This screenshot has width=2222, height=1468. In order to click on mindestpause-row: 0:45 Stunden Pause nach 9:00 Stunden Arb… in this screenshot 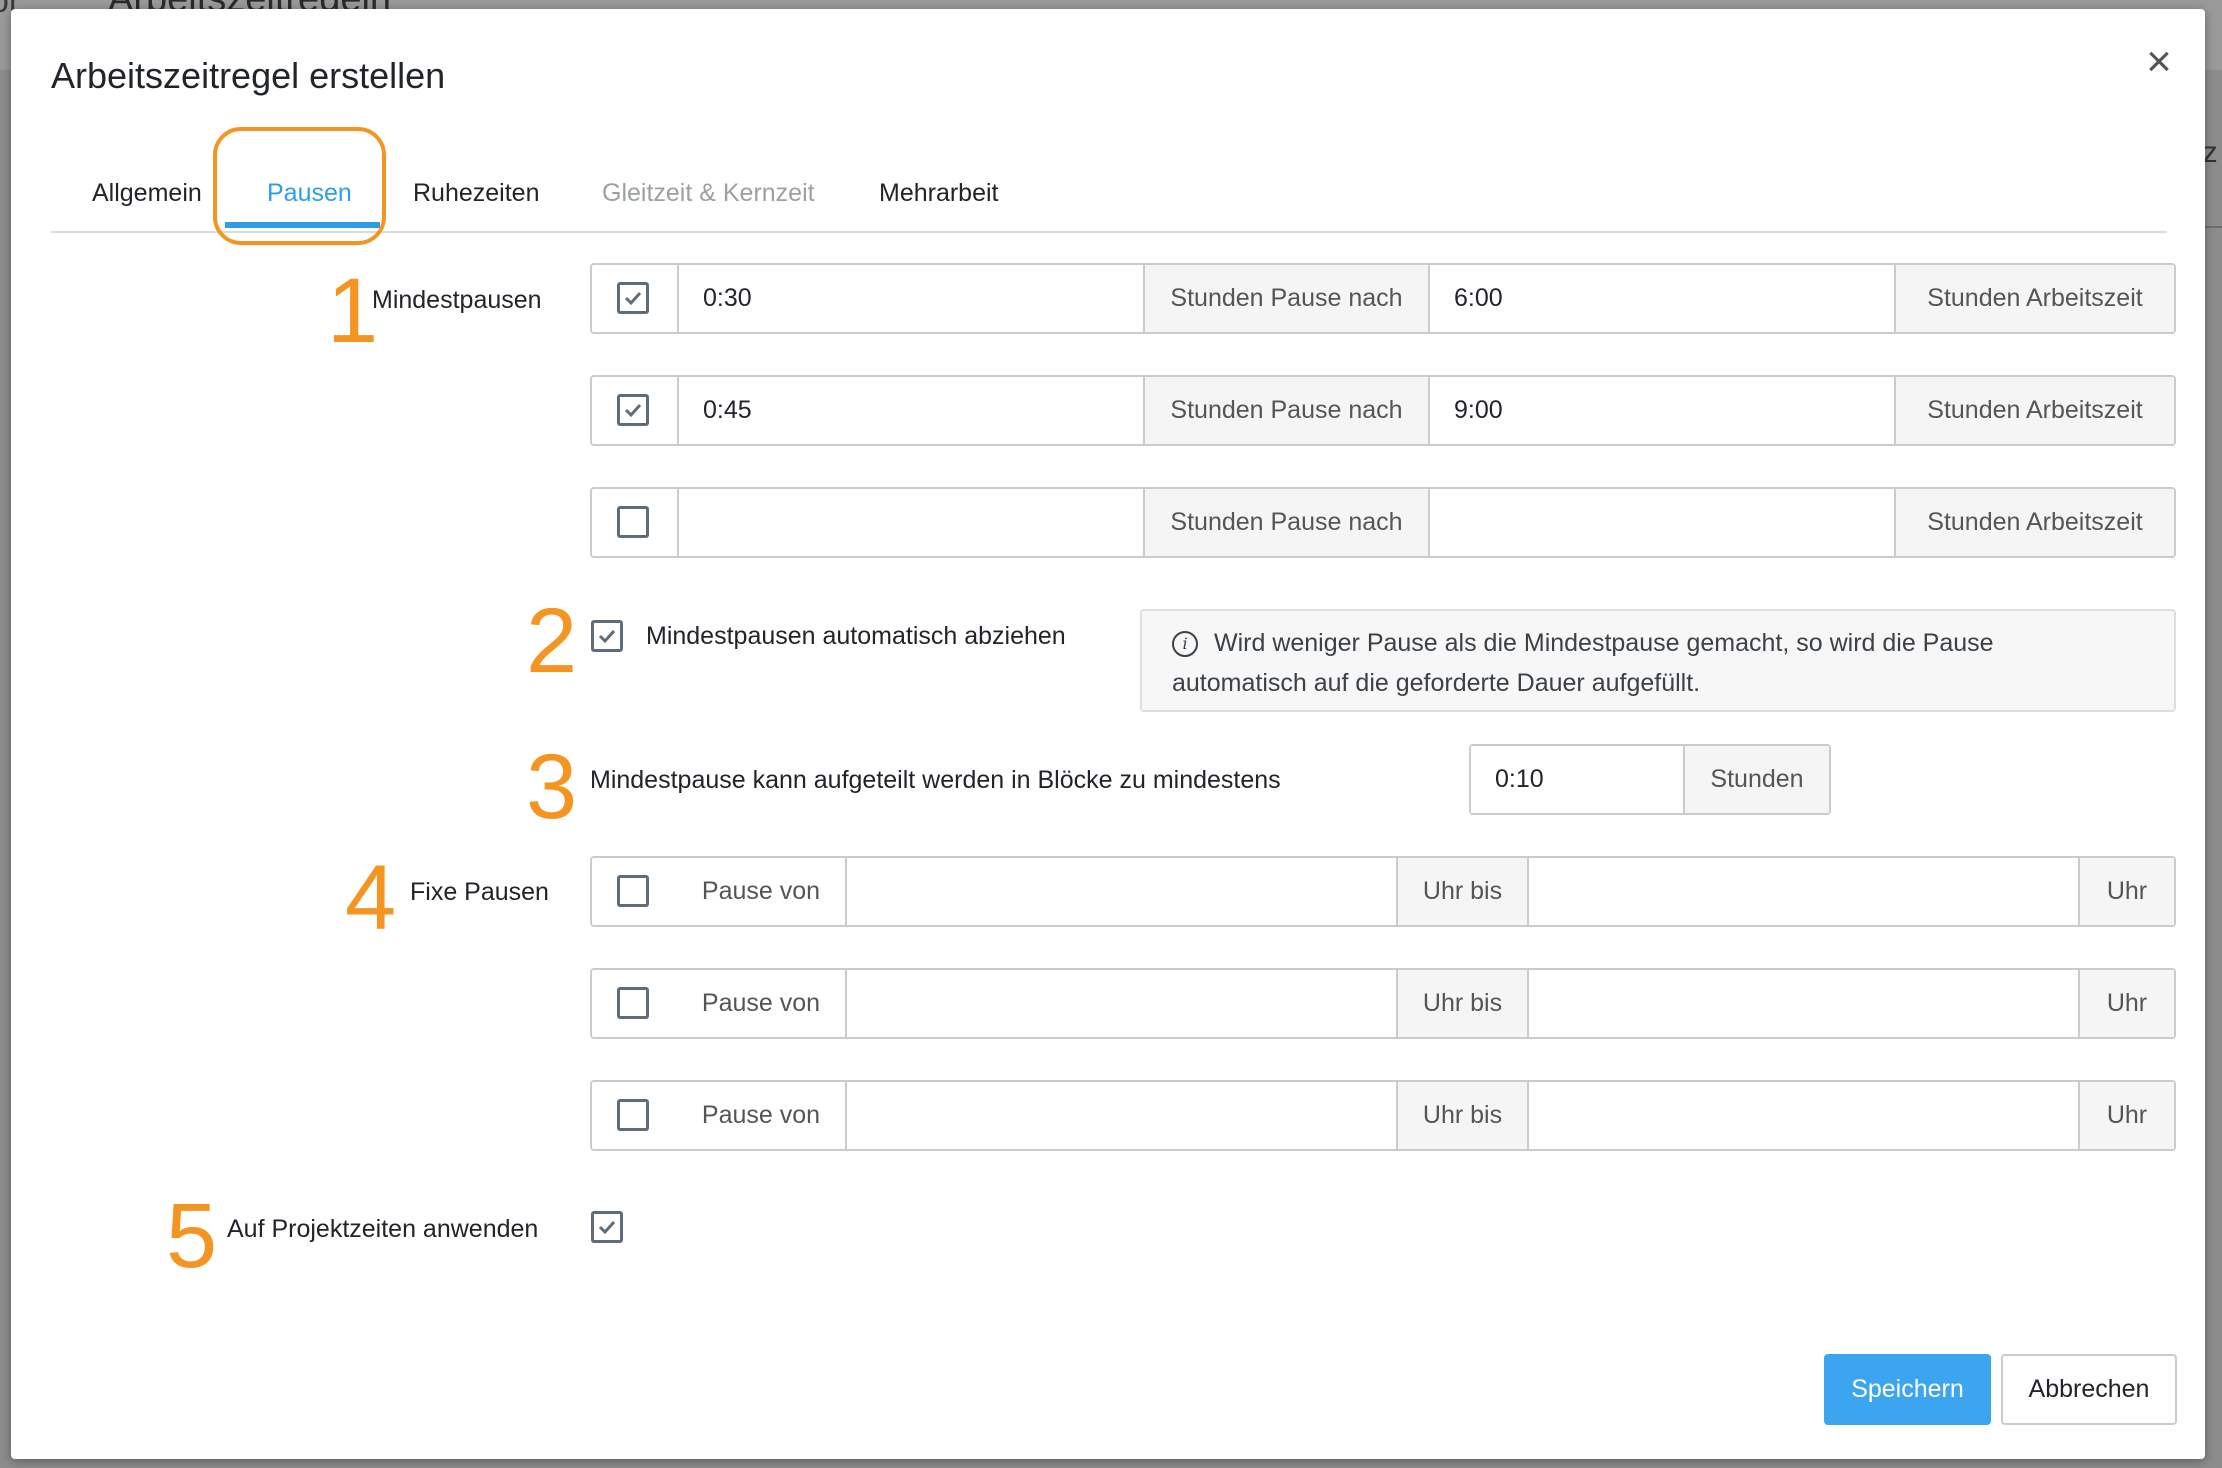, I will do `click(1383, 410)`.